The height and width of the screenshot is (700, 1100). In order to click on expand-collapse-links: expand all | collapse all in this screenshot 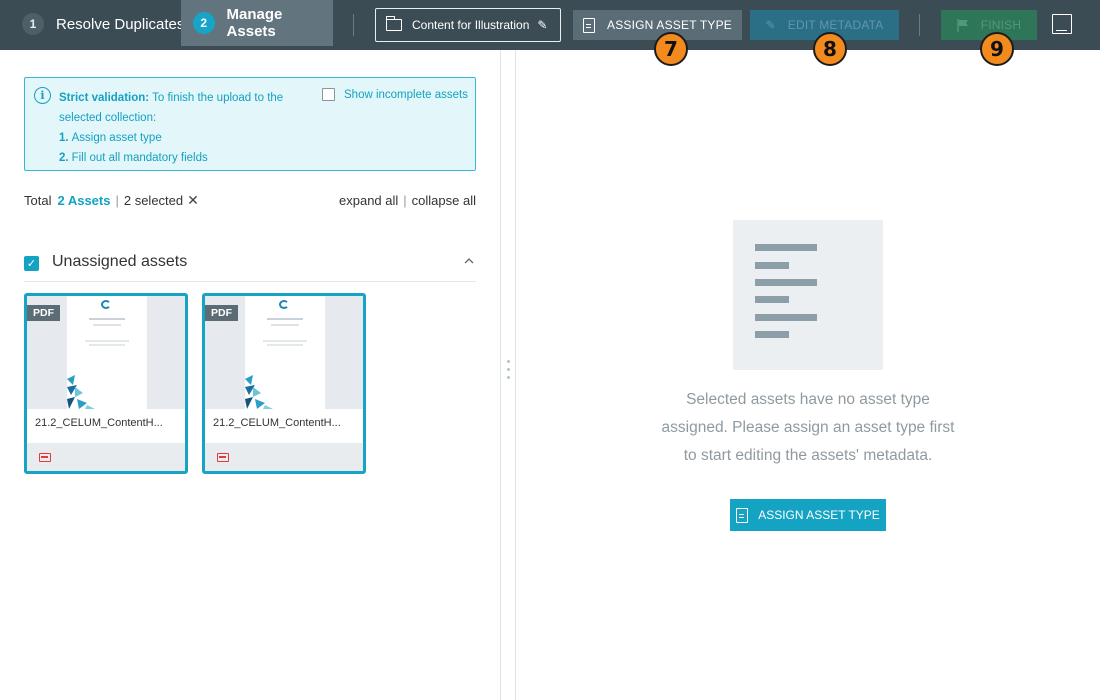, I will do `click(407, 200)`.